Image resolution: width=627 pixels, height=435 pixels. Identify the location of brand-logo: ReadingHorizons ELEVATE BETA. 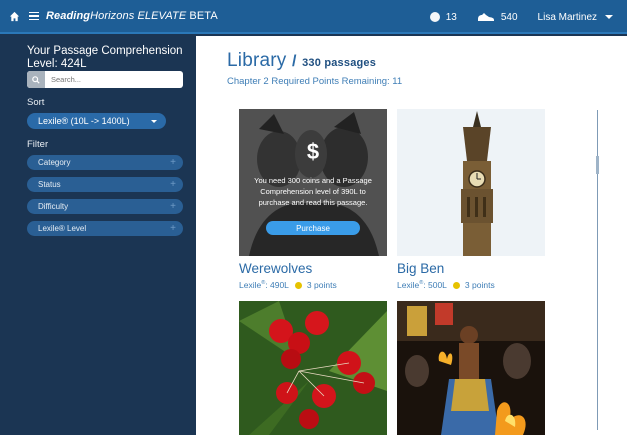
(132, 16).